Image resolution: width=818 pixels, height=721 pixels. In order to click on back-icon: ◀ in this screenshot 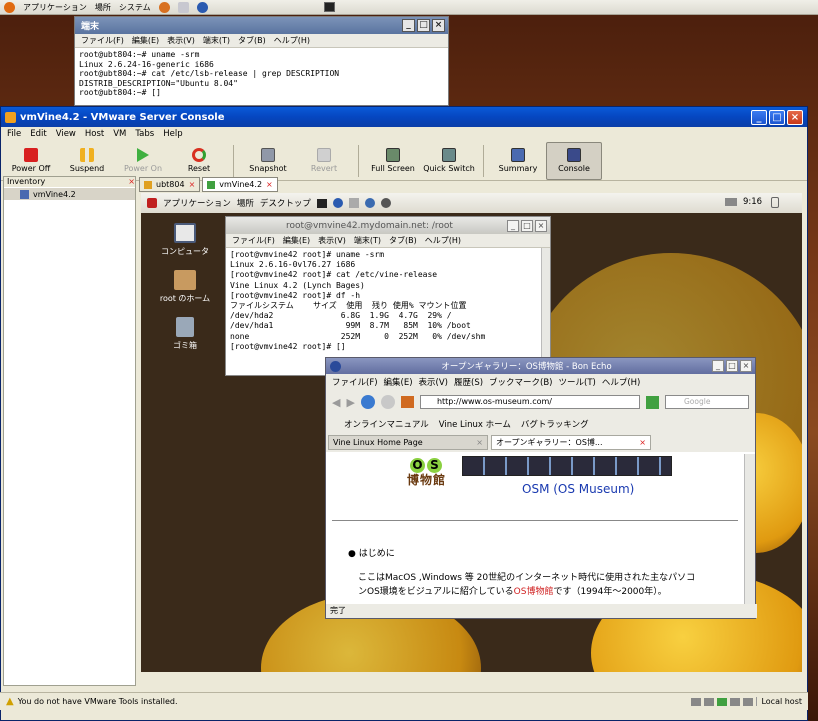, I will do `click(336, 402)`.